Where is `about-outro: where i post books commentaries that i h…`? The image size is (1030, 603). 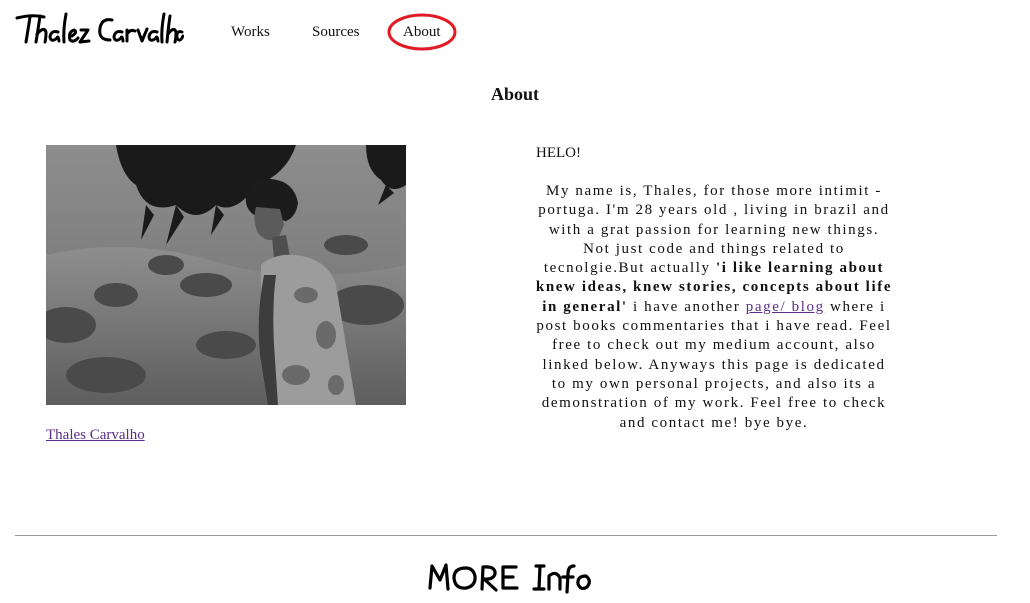 about-outro: where i post books commentaries that i h… is located at coordinates (714, 364).